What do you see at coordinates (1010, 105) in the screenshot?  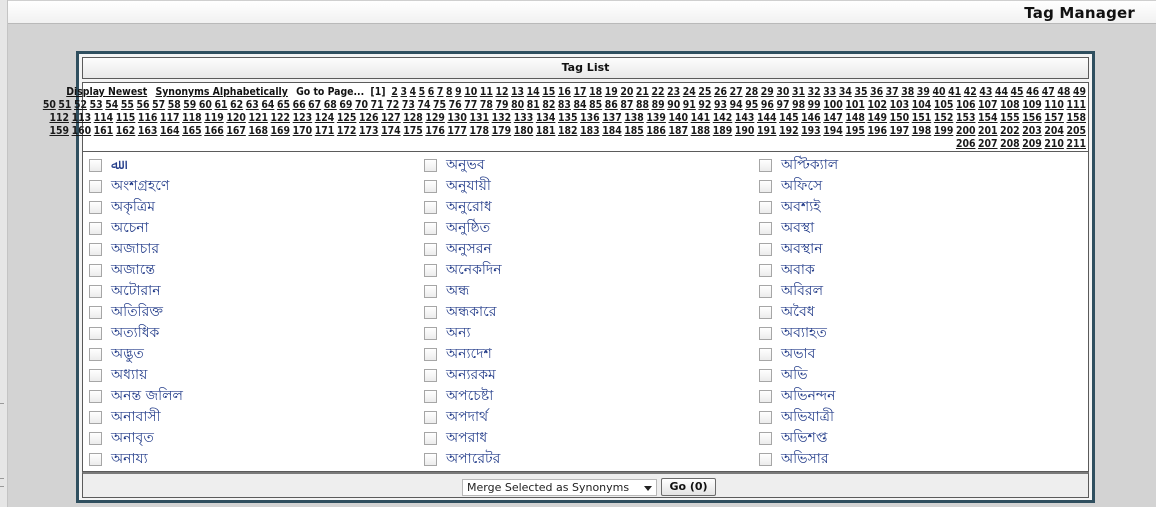 I see `page-link: 108` at bounding box center [1010, 105].